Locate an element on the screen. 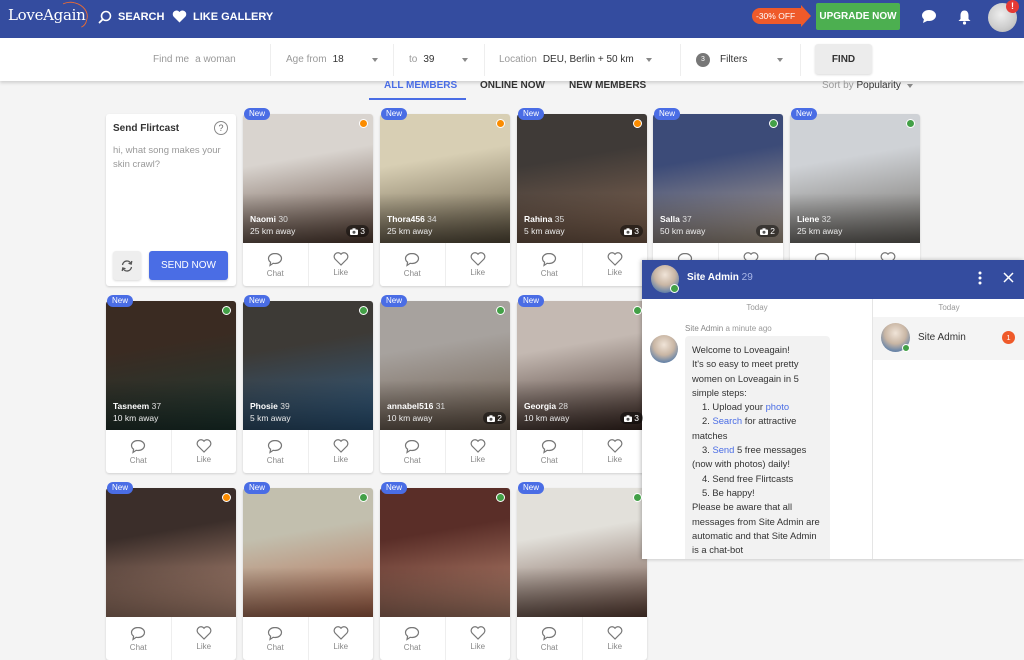  notifications-button is located at coordinates (964, 19).